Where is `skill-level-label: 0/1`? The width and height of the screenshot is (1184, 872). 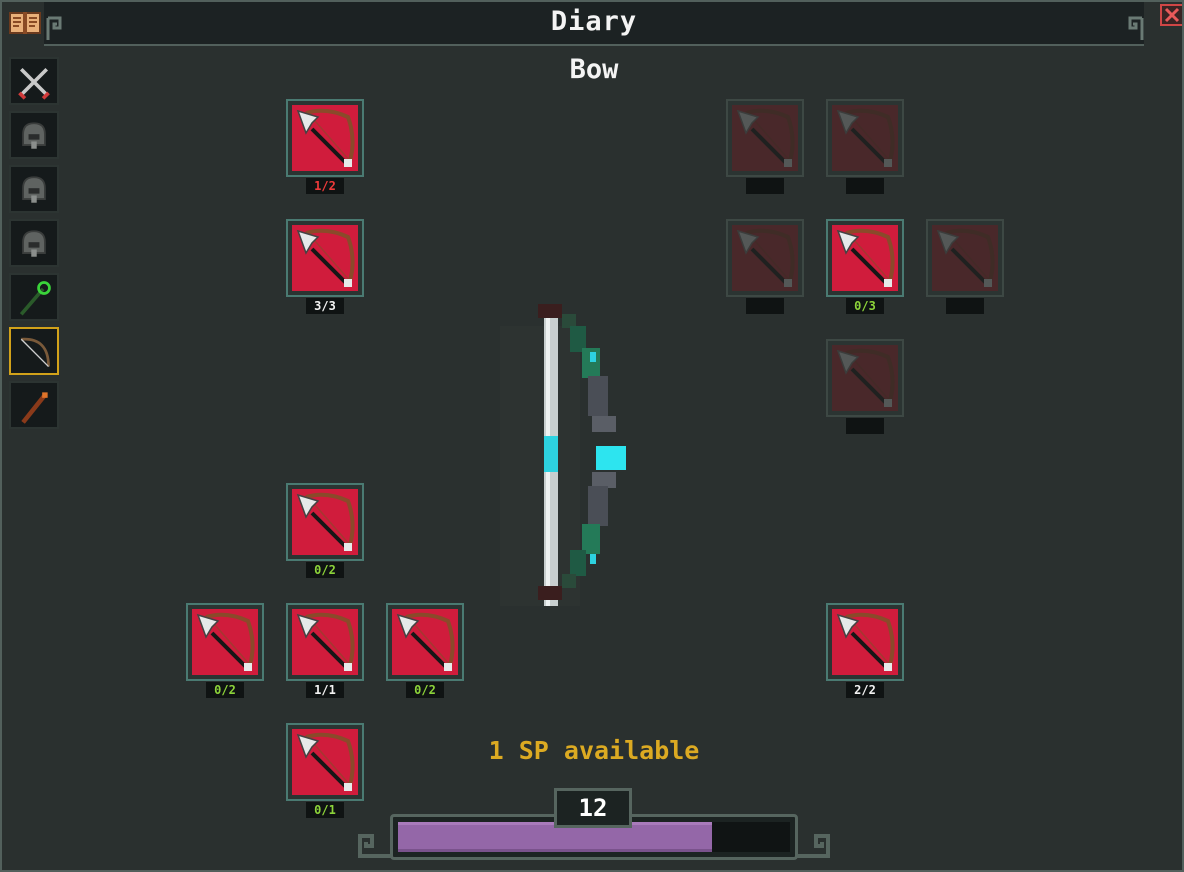
skill-level-label: 0/1 is located at coordinates (325, 810).